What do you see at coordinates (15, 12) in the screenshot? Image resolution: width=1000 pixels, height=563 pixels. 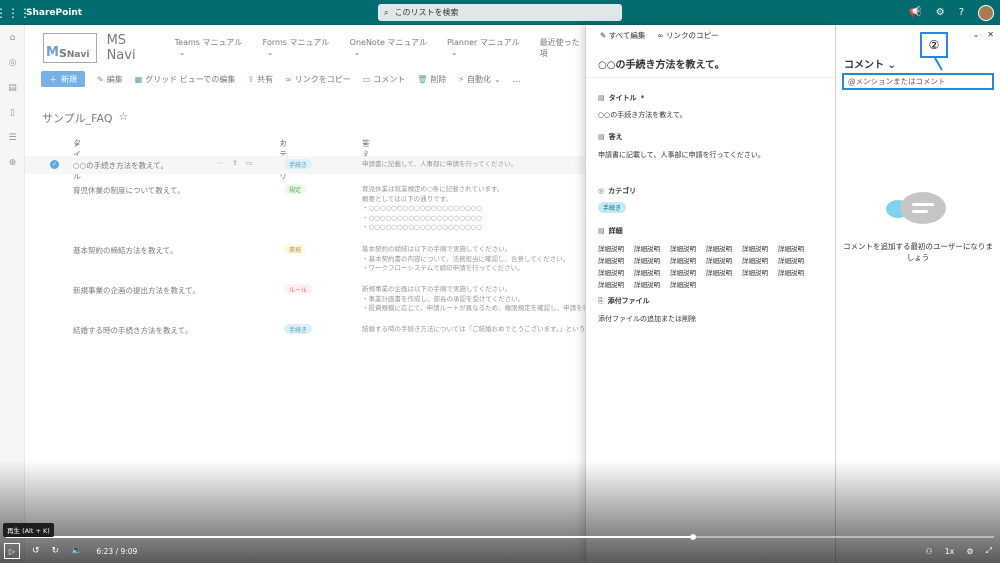 I see `waffle-icon: ⋮⋮⋮` at bounding box center [15, 12].